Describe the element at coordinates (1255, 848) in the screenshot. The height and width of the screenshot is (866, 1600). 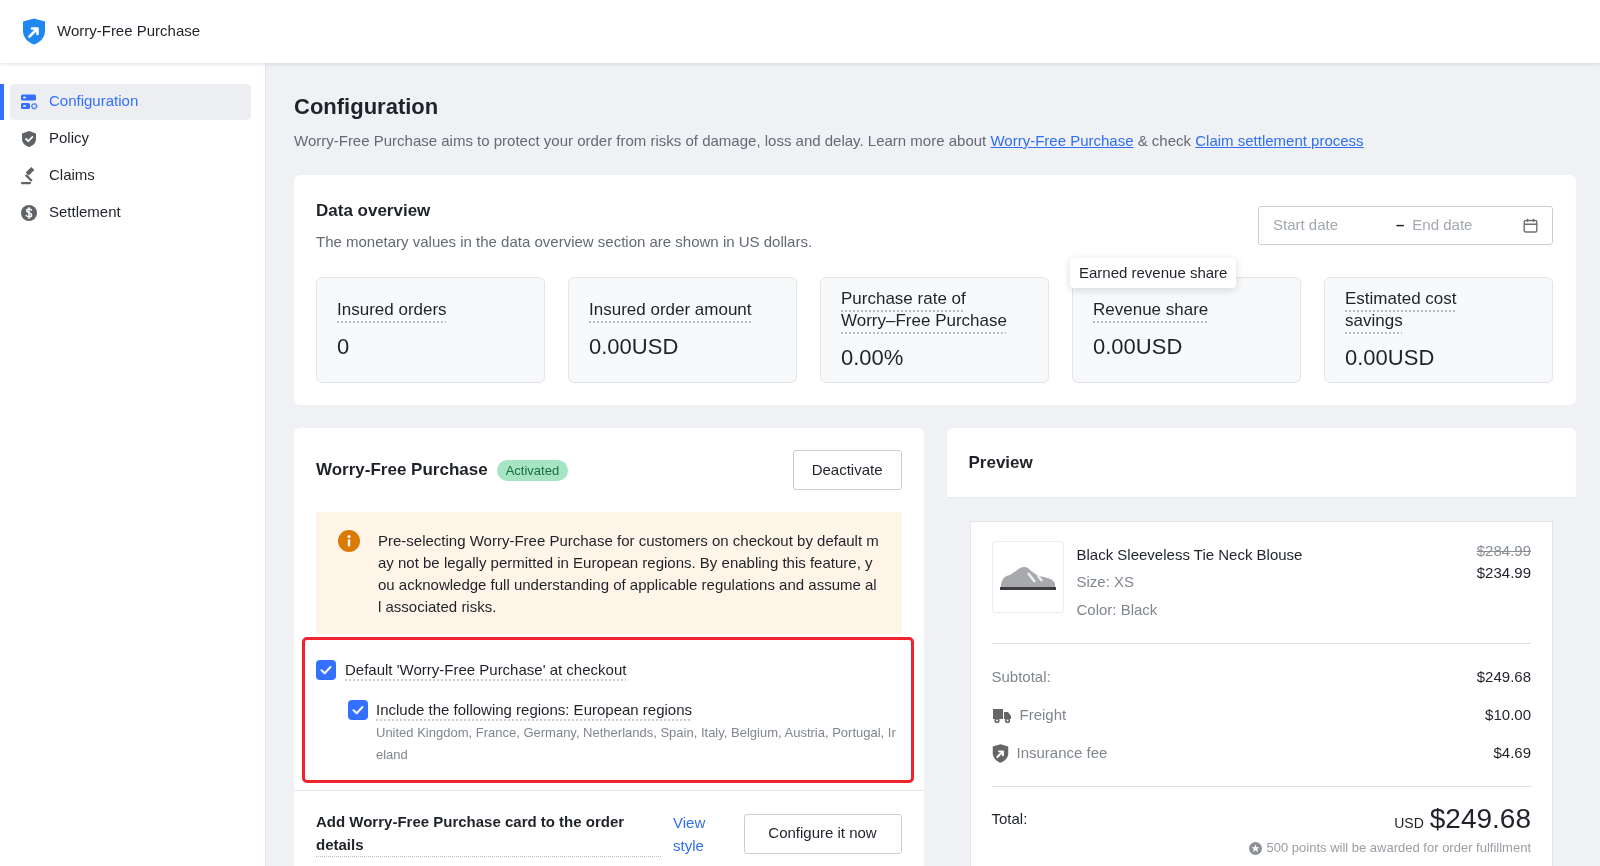
I see `star-badge-icon` at that location.